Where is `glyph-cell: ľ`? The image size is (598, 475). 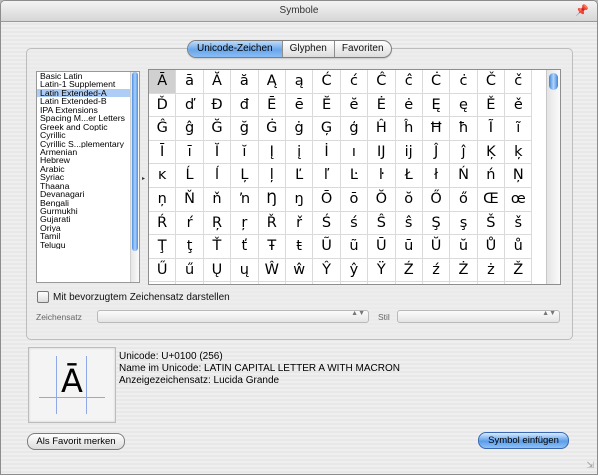 glyph-cell: ľ is located at coordinates (327, 176).